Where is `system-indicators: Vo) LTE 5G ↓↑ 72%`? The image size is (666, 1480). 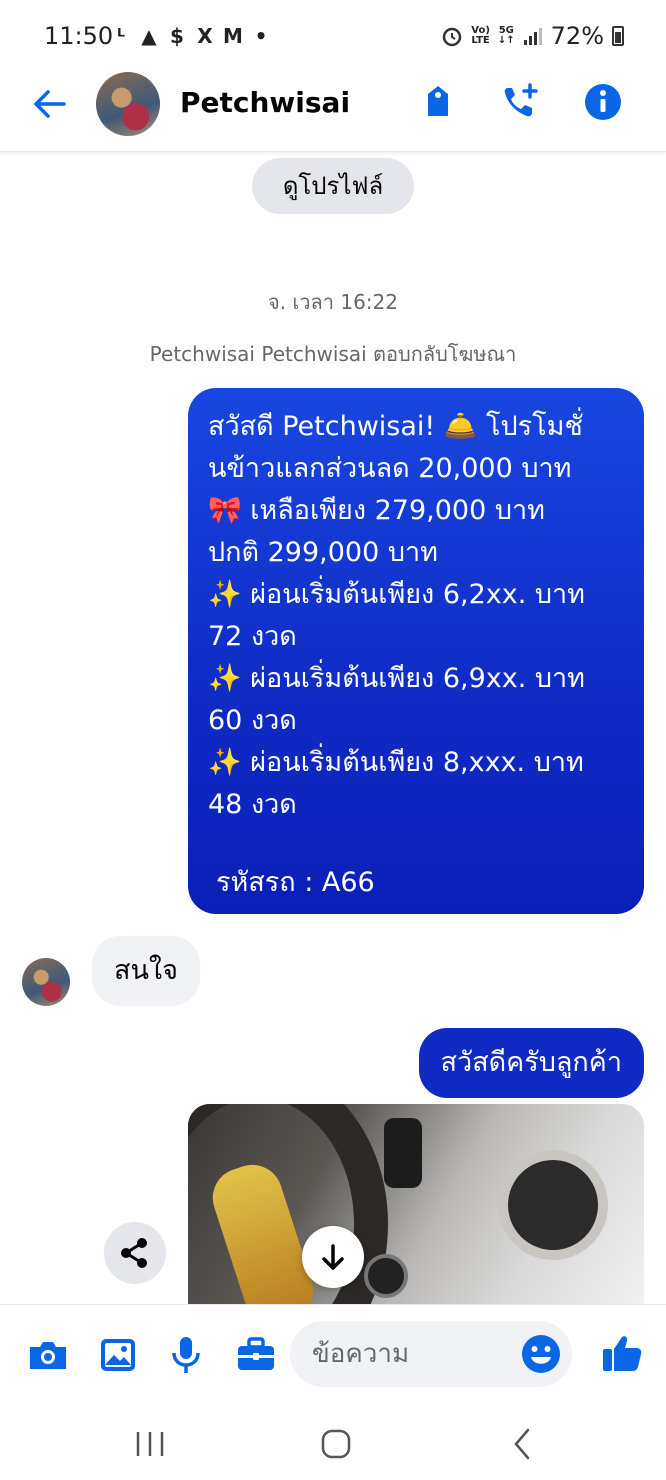 system-indicators: Vo) LTE 5G ↓↑ 72% is located at coordinates (532, 36).